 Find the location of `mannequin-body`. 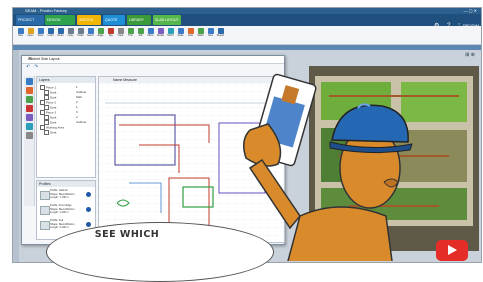

mannequin-body is located at coordinates (340, 233).